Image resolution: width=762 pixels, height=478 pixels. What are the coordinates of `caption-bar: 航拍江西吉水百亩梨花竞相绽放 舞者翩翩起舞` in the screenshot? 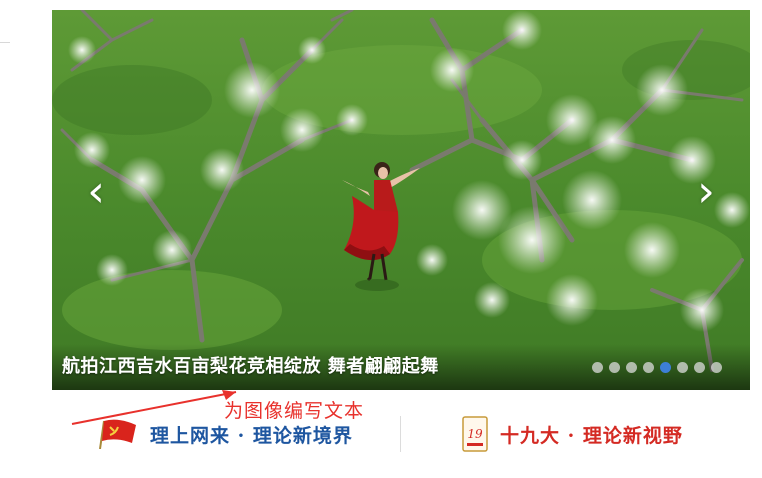 It's located at (401, 367).